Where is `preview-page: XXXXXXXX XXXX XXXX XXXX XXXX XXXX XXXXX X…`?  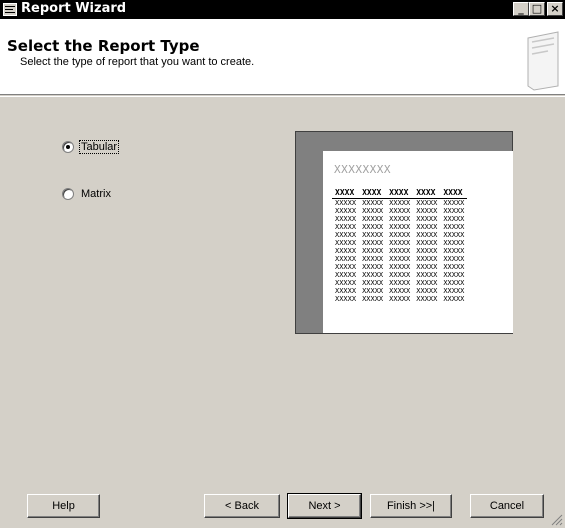 preview-page: XXXXXXXX XXXX XXXX XXXX XXXX XXXX XXXXX X… is located at coordinates (418, 242).